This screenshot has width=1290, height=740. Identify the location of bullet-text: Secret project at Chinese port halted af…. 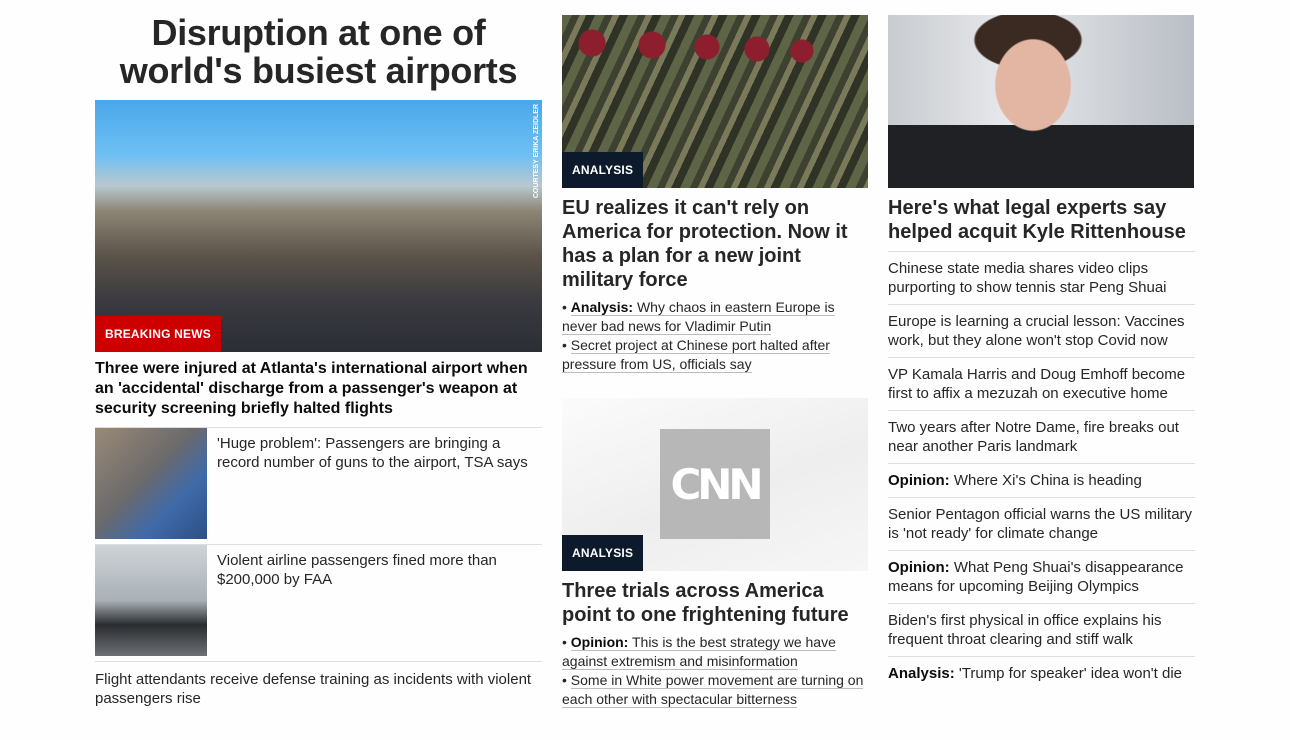
(696, 355).